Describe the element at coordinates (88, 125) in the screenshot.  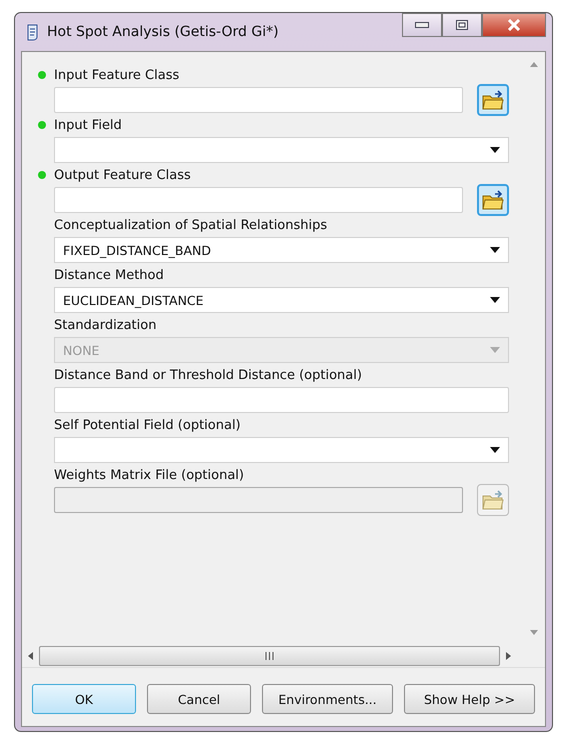
I see `parameter-label: Input Field` at that location.